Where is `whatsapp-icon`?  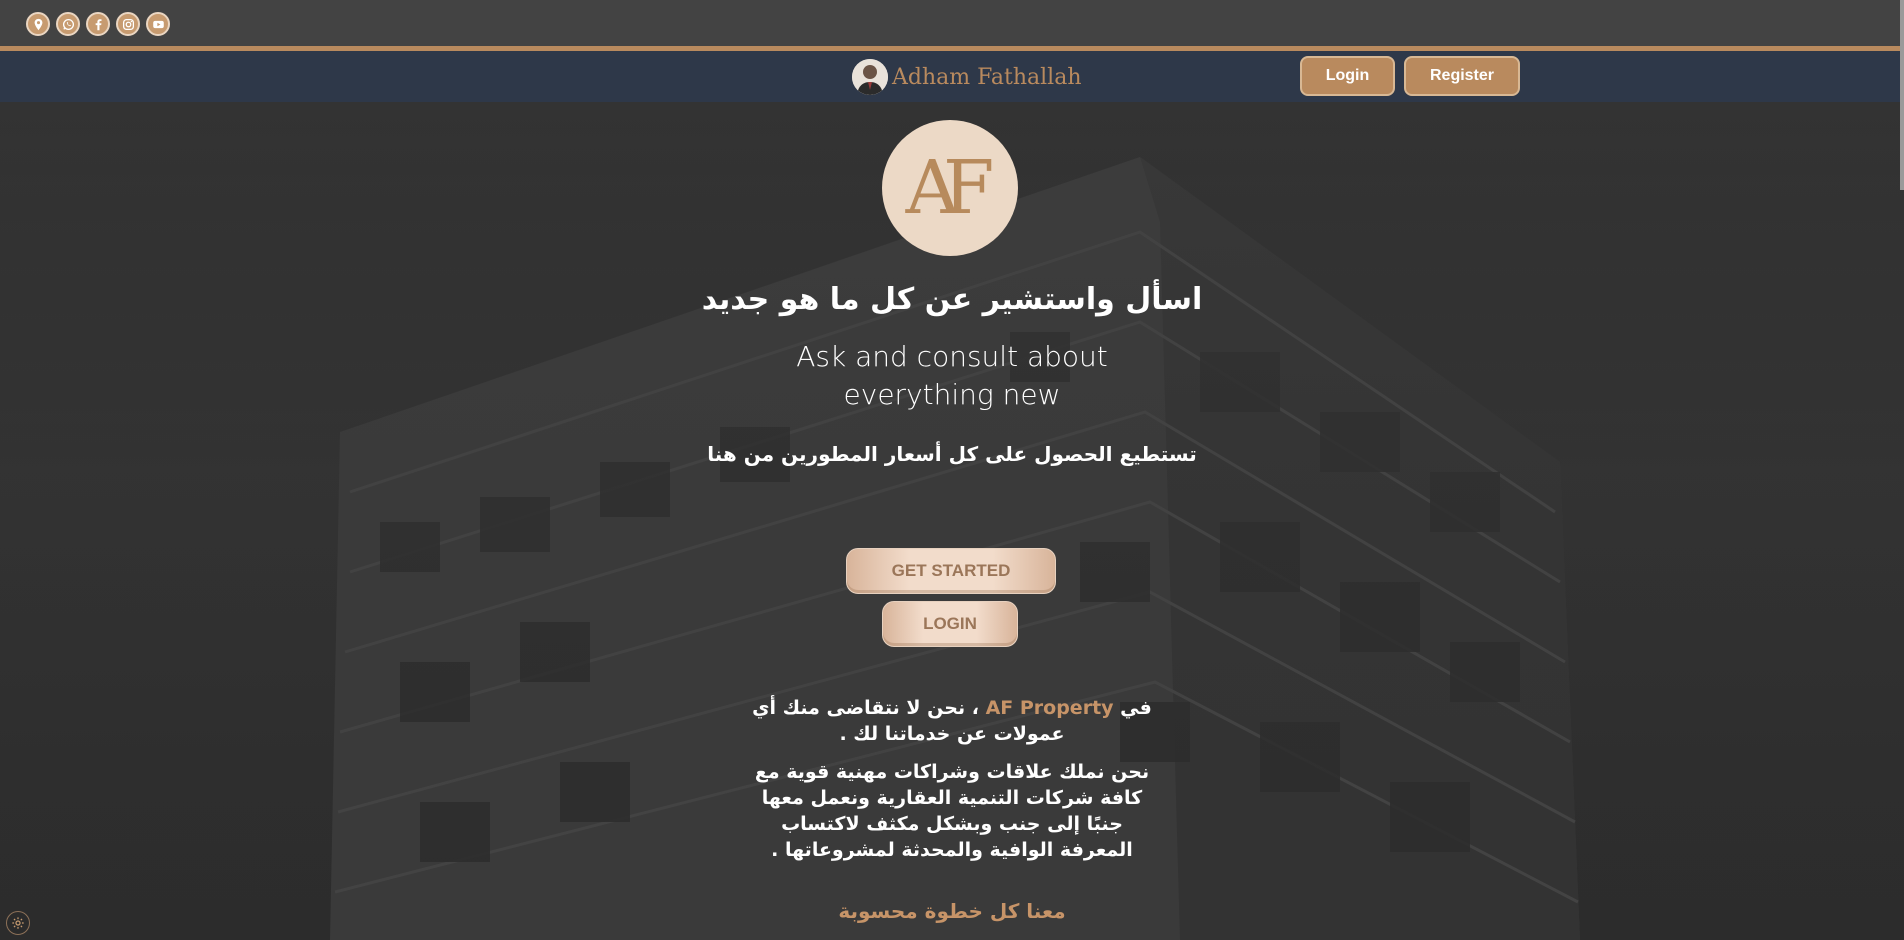 whatsapp-icon is located at coordinates (68, 24).